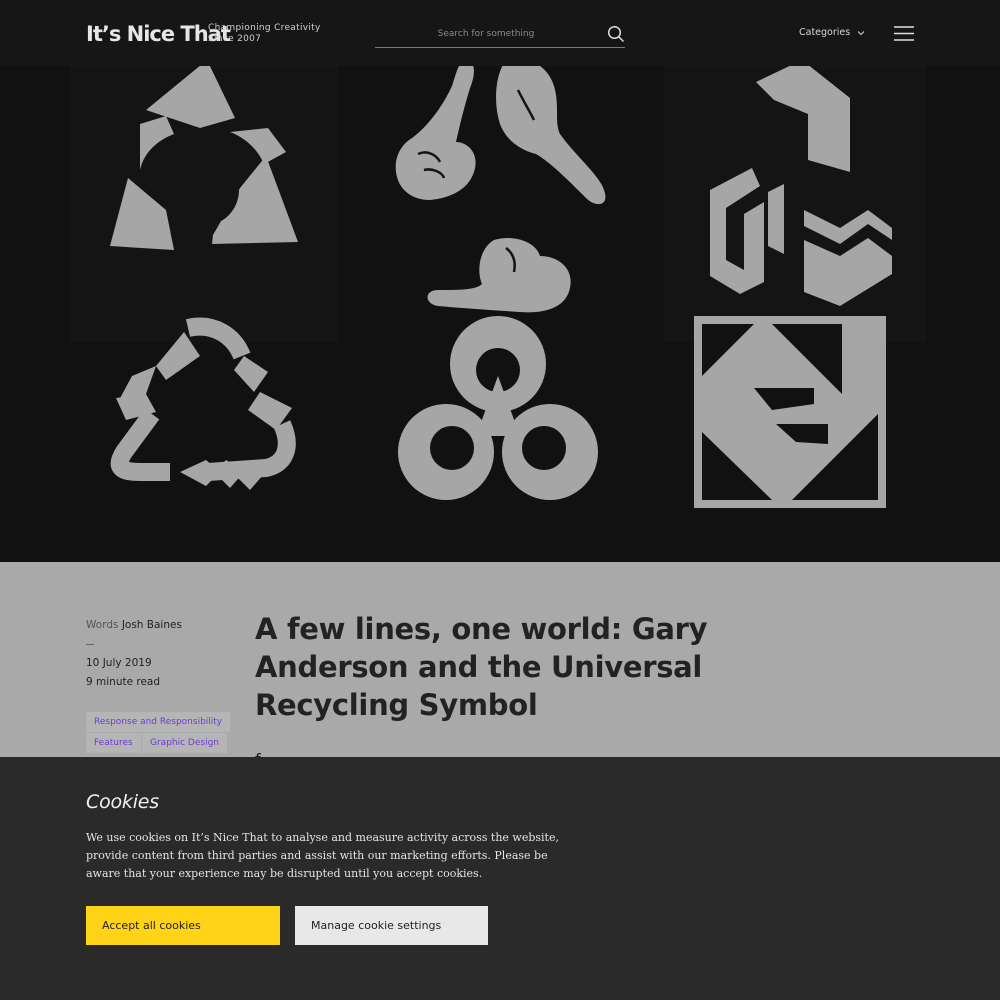 The image size is (1000, 1000). Describe the element at coordinates (152, 625) in the screenshot. I see `author-link: Josh Baines` at that location.